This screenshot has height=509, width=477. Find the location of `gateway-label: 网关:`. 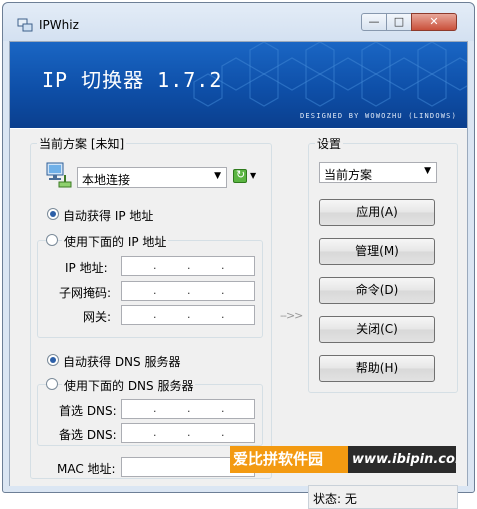

gateway-label: 网关: is located at coordinates (97, 317).